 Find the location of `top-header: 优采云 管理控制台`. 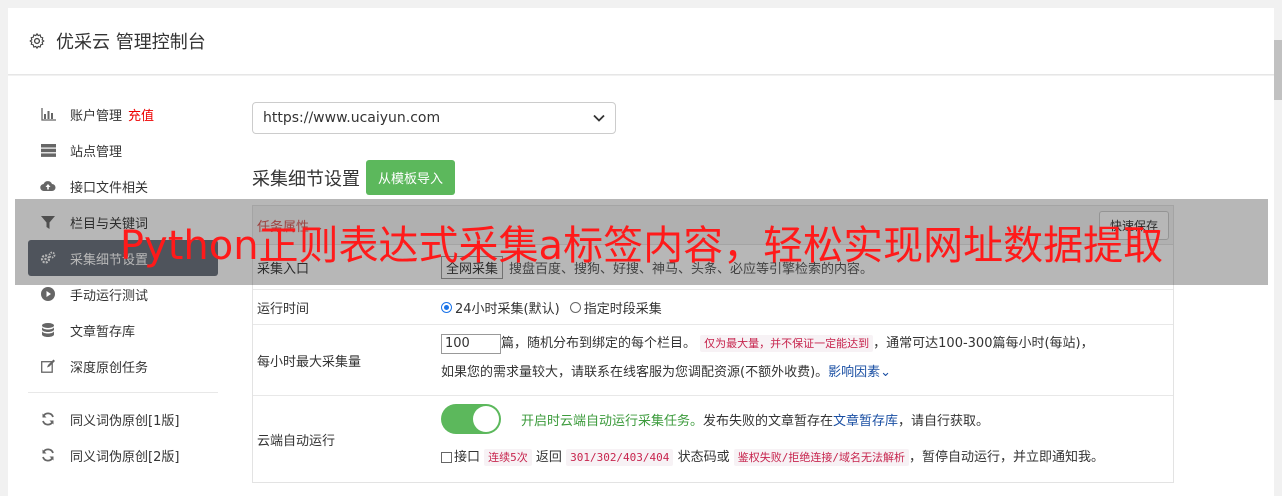

top-header: 优采云 管理控制台 is located at coordinates (641, 41).